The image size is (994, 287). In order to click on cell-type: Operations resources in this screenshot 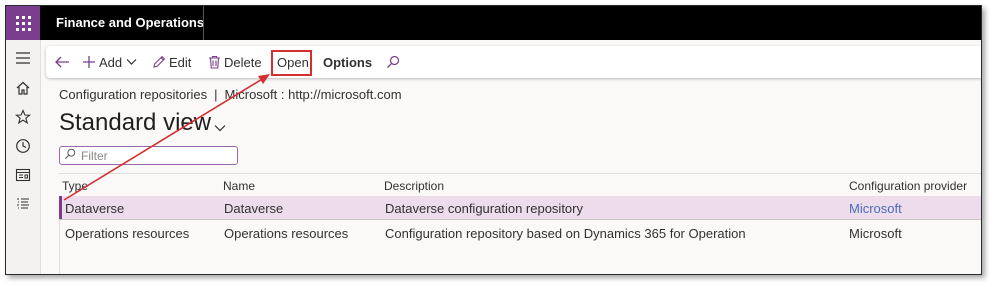, I will do `click(127, 233)`.